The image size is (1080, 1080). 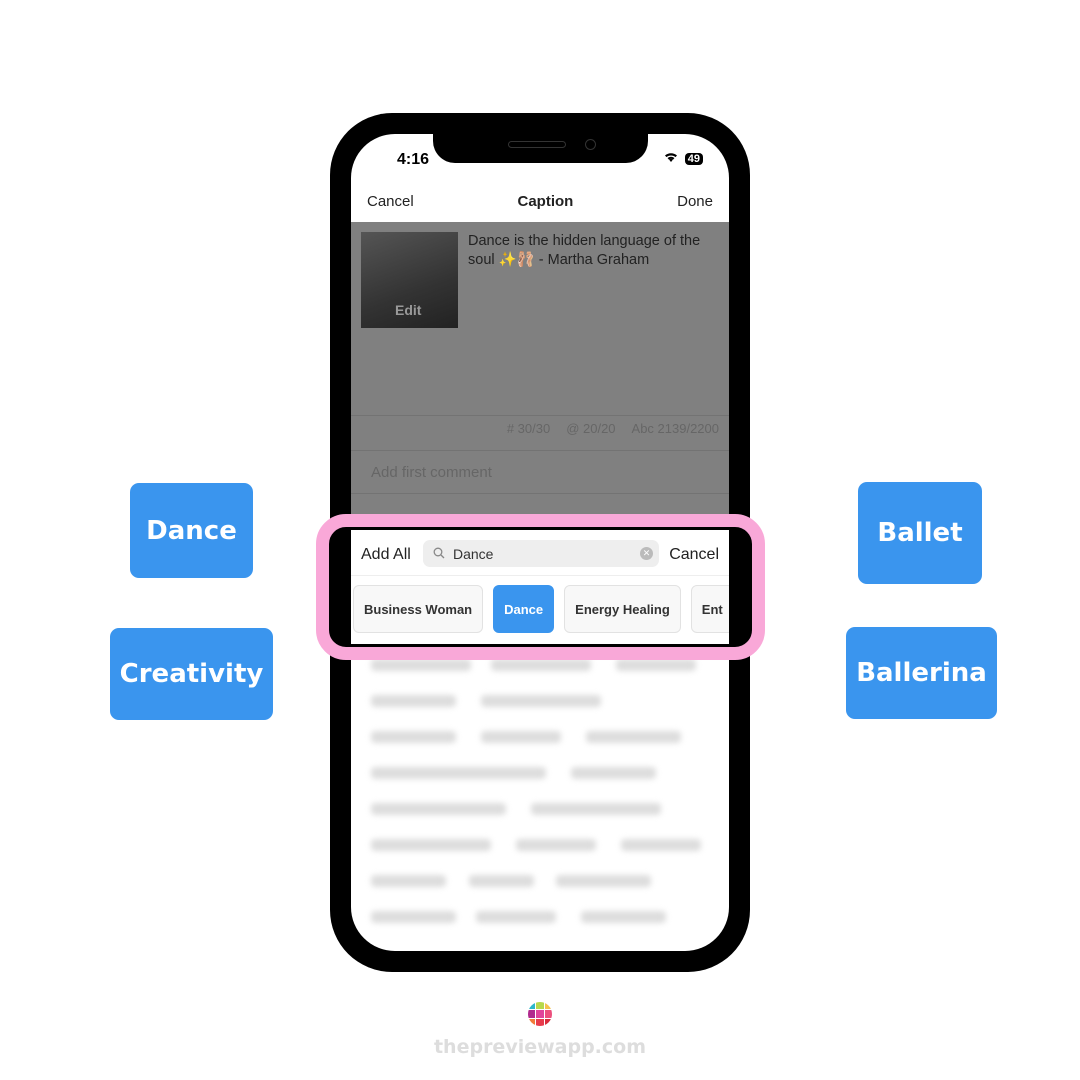 What do you see at coordinates (191, 674) in the screenshot?
I see `tag-creativity: Creativity` at bounding box center [191, 674].